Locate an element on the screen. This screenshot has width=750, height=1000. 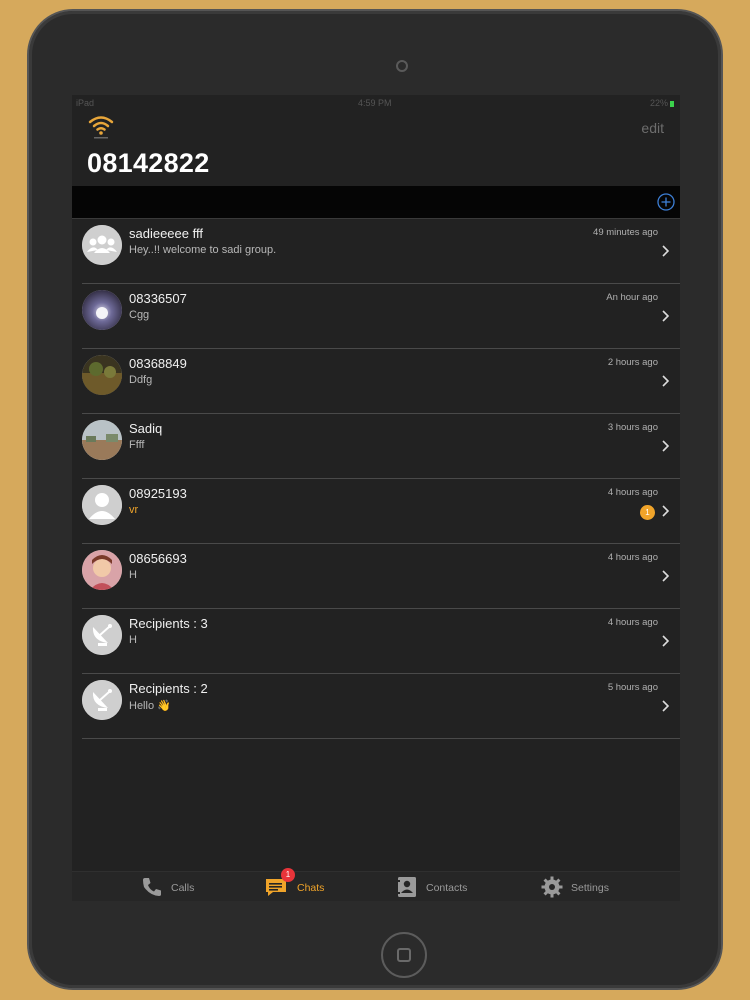
status-bar: iPad 4:59 PM 22% is located at coordinates (376, 103).